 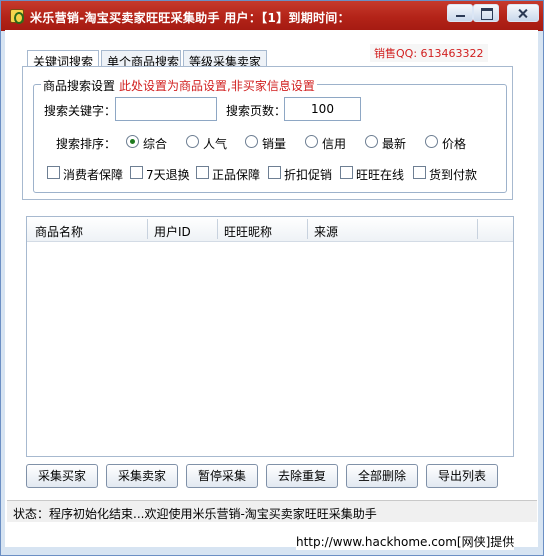 I want to click on title-bar: 米乐营销-淘宝买卖家旺旺采集助手 用户：【1】到期时间：, so click(x=272, y=16).